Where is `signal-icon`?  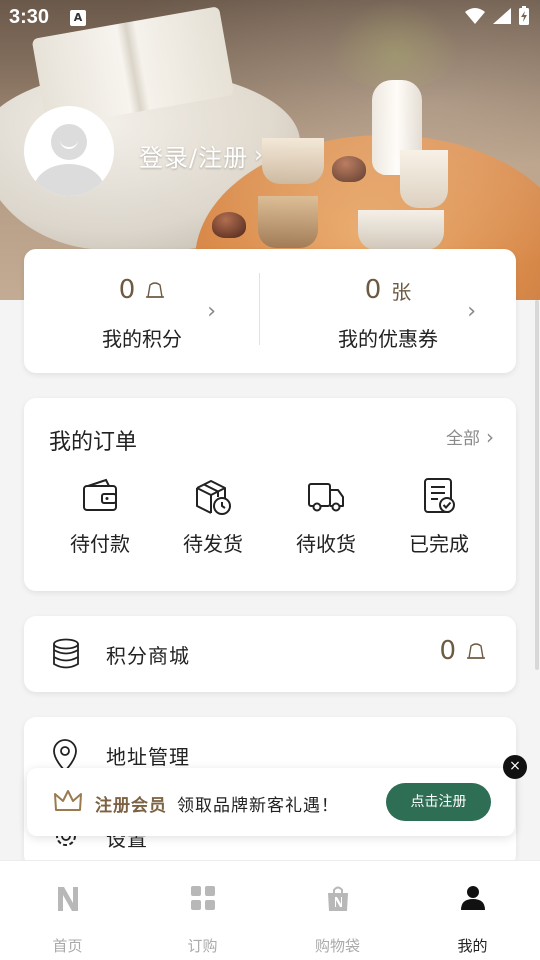
signal-icon is located at coordinates (502, 16).